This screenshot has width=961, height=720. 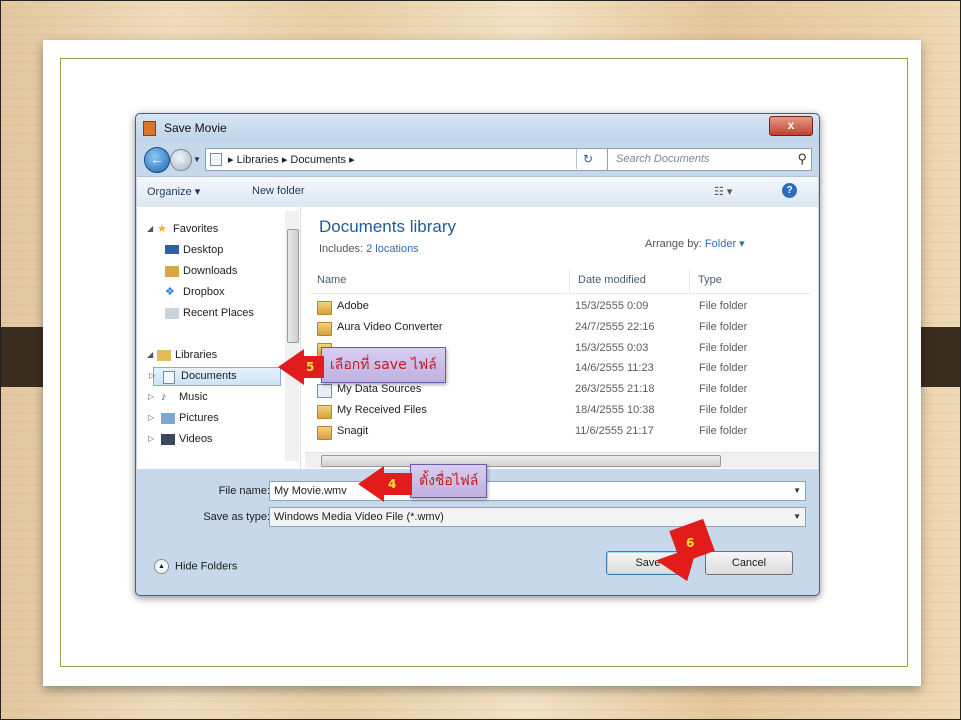 I want to click on nav-music: ▷ ♪ Music, so click(x=210, y=398).